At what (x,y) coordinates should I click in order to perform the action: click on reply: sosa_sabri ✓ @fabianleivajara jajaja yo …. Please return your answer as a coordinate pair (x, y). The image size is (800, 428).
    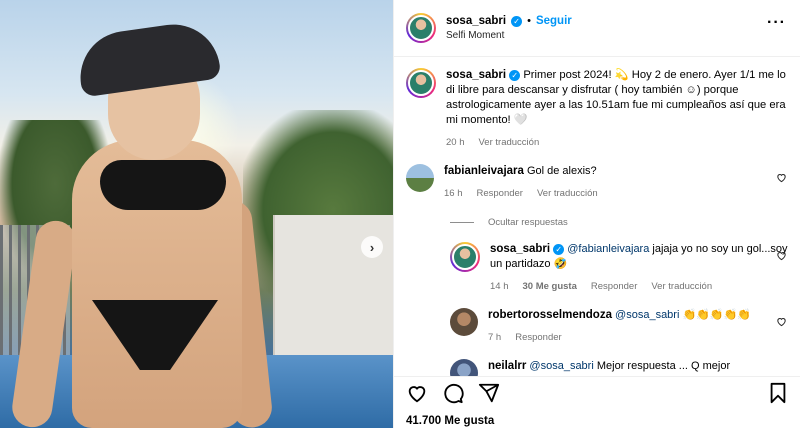
    Looking at the image, I should click on (619, 268).